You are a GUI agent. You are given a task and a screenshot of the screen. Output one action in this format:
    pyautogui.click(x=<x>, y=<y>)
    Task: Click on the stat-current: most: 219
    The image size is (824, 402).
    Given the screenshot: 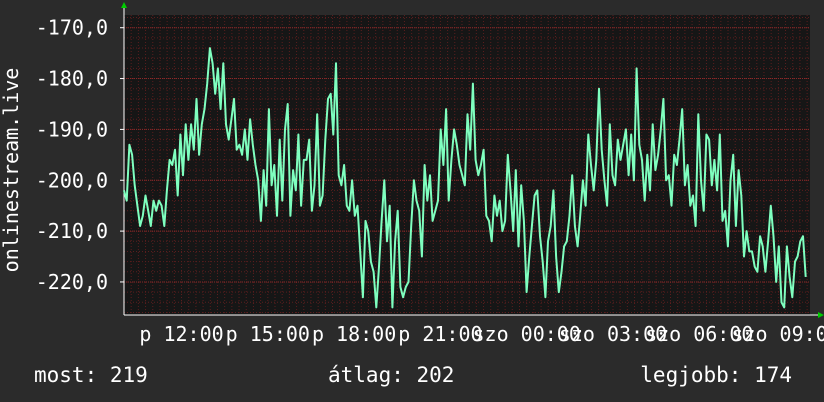 What is the action you would take?
    pyautogui.click(x=91, y=375)
    